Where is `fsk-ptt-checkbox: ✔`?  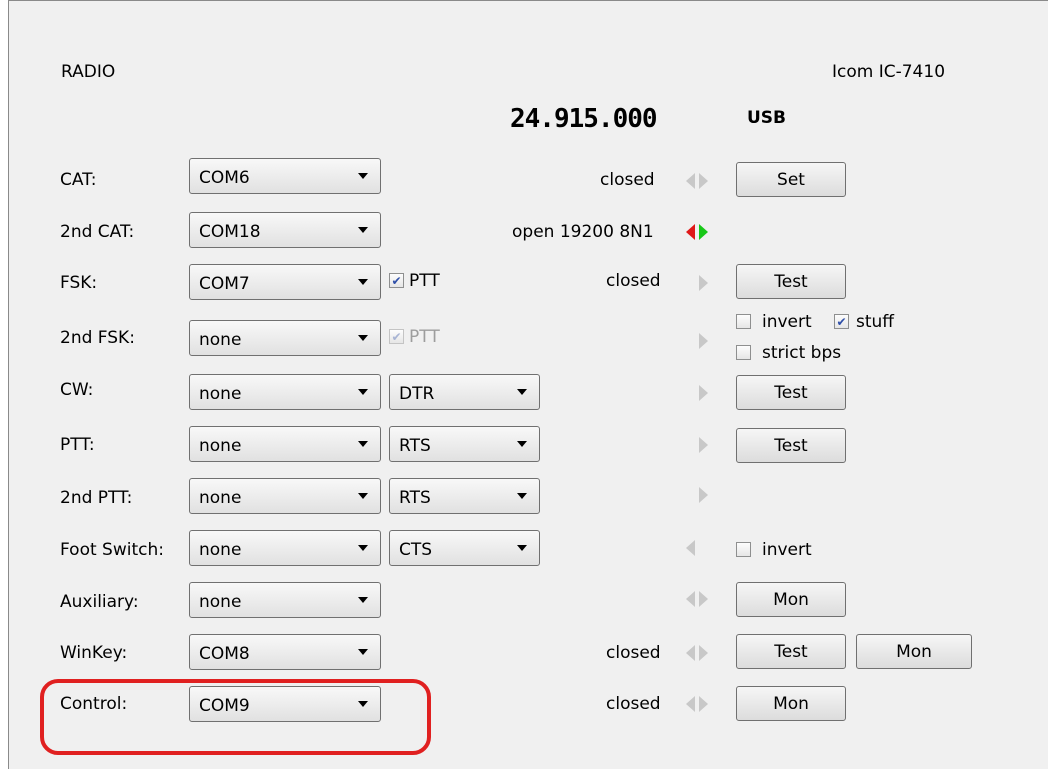
fsk-ptt-checkbox: ✔ is located at coordinates (396, 280).